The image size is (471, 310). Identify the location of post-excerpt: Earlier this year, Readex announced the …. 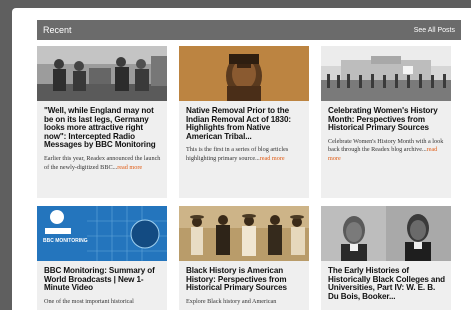
(102, 163).